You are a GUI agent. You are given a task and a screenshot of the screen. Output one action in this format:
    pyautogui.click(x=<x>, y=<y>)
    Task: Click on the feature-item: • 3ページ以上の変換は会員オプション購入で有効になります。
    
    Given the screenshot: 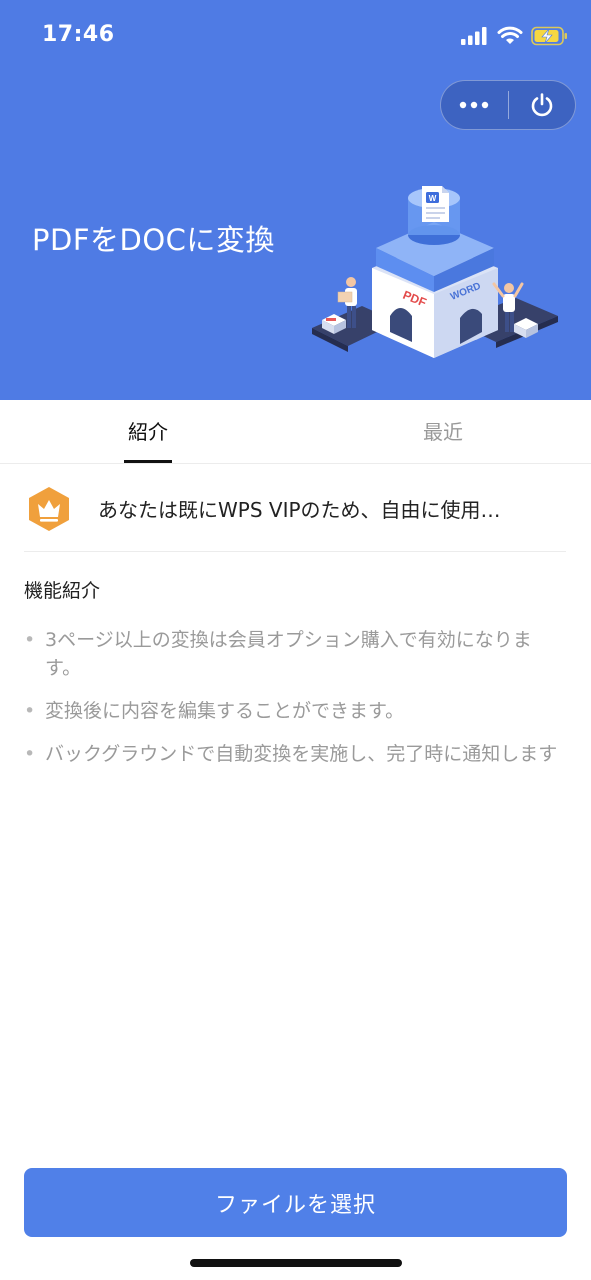 What is the action you would take?
    pyautogui.click(x=294, y=654)
    